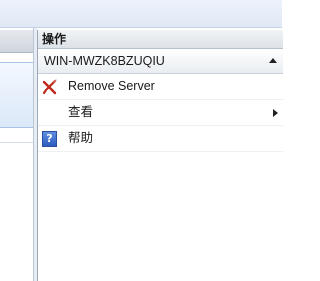 Image resolution: width=320 pixels, height=281 pixels. Describe the element at coordinates (273, 60) in the screenshot. I see `collapse-arrow-icon` at that location.